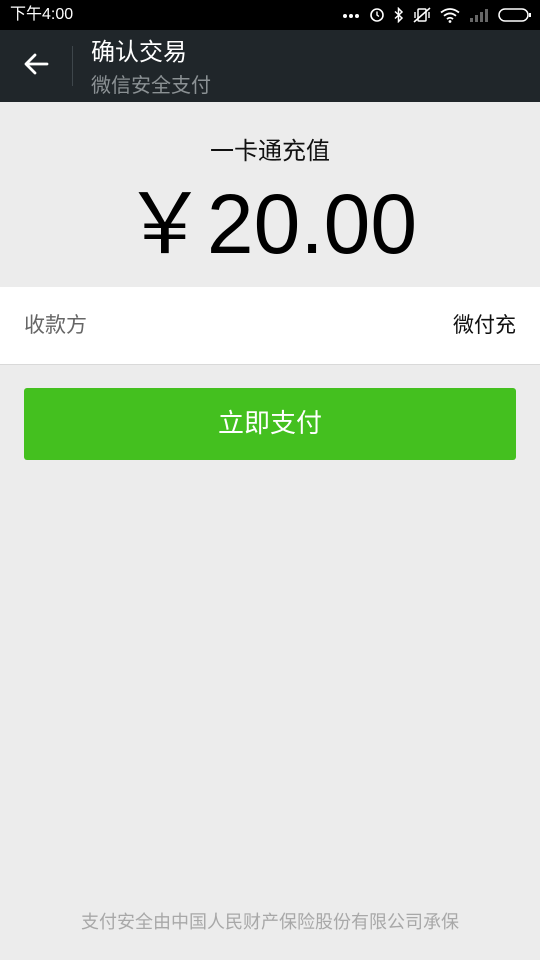 This screenshot has height=960, width=540. What do you see at coordinates (270, 151) in the screenshot?
I see `product-name: 一卡通充值` at bounding box center [270, 151].